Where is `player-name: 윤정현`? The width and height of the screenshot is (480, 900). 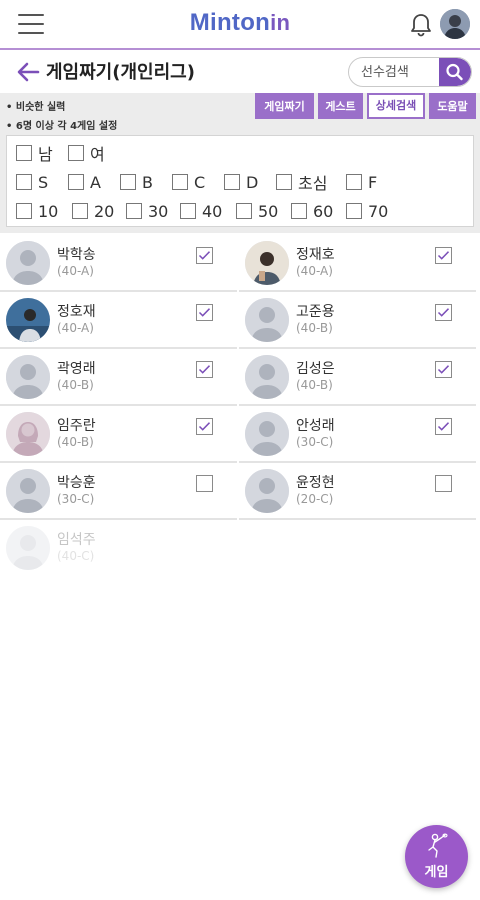
player-name: 윤정현 is located at coordinates (315, 483).